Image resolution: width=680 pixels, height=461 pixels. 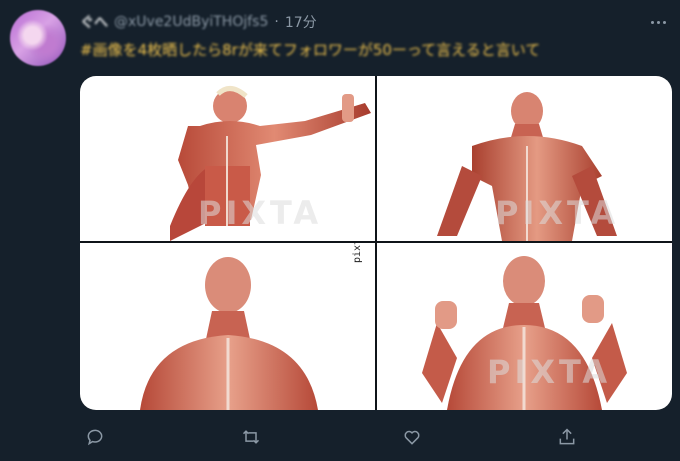 I want to click on reply-button, so click(x=95, y=437).